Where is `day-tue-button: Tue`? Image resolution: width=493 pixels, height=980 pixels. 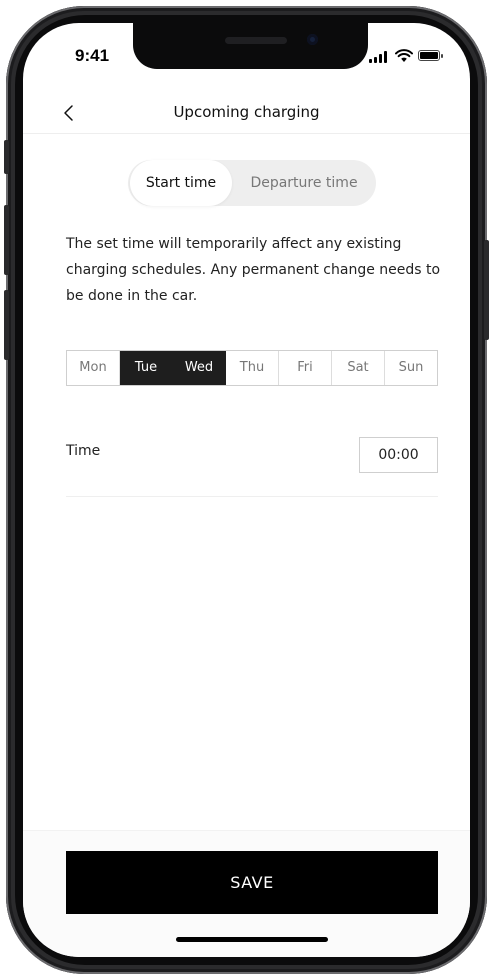
day-tue-button: Tue is located at coordinates (146, 368).